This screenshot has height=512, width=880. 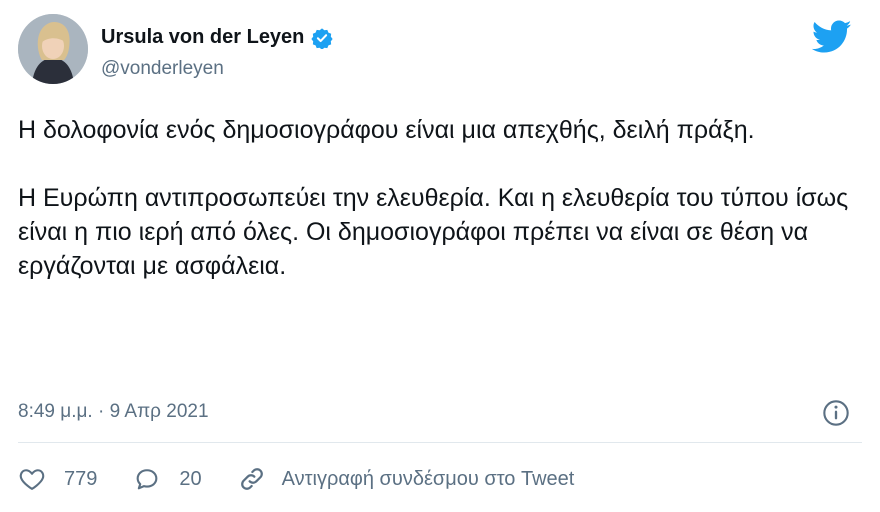 What do you see at coordinates (32, 479) in the screenshot?
I see `heart-icon` at bounding box center [32, 479].